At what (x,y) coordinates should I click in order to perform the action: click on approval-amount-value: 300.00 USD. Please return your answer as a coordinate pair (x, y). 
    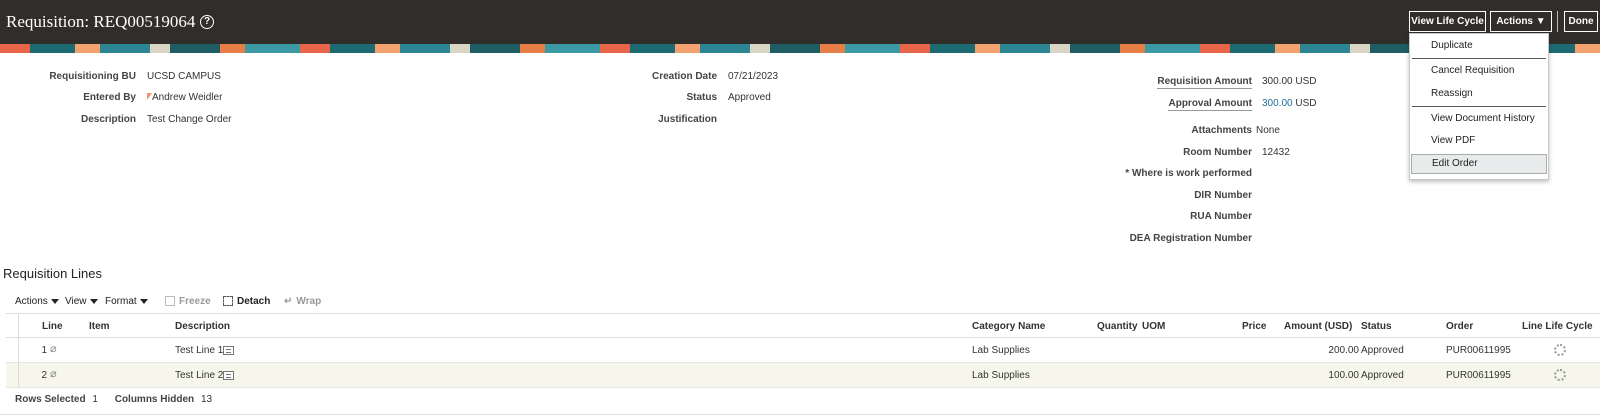
    Looking at the image, I should click on (1289, 103).